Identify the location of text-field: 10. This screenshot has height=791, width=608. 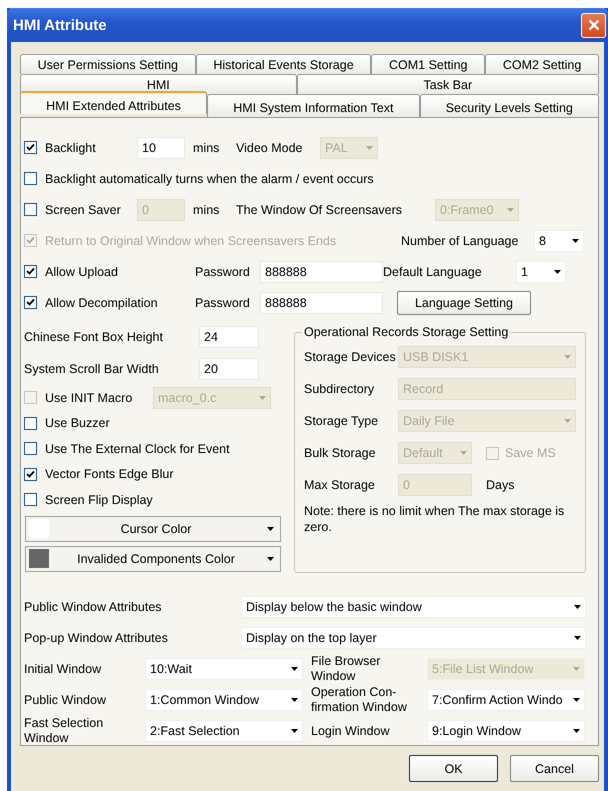
(161, 147).